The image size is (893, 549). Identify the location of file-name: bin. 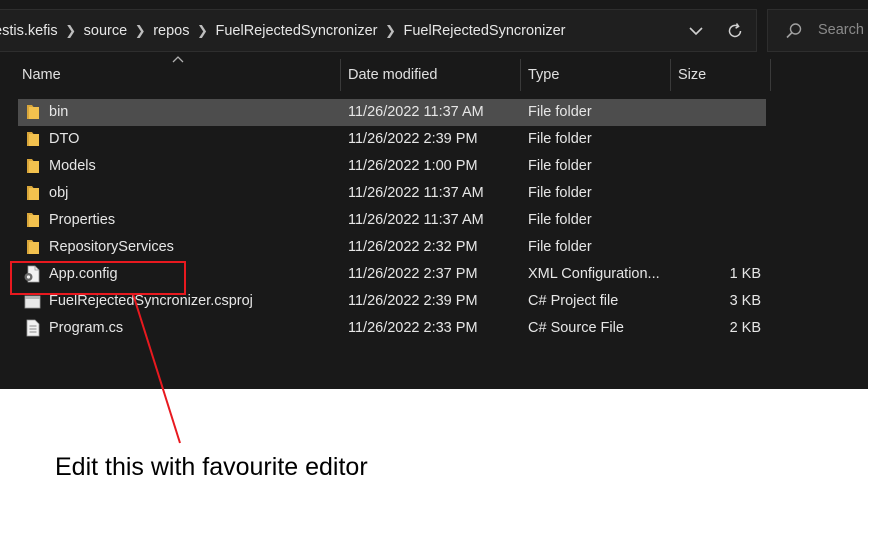
(59, 112).